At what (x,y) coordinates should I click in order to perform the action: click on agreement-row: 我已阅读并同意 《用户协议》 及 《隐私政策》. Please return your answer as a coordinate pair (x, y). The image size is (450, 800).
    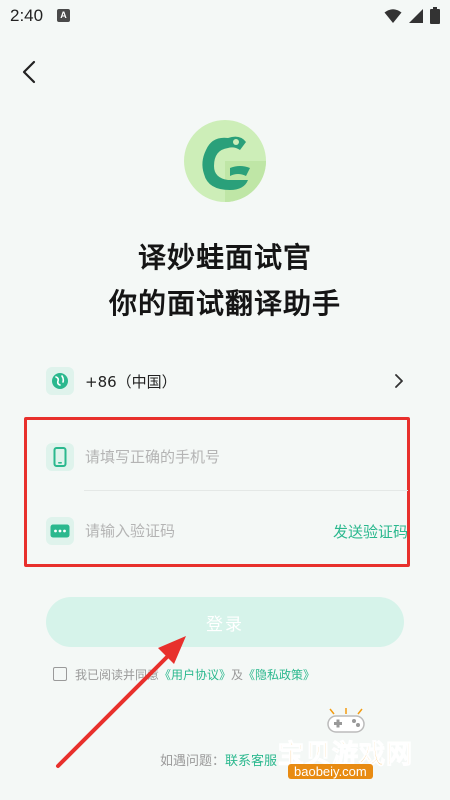
    Looking at the image, I should click on (184, 674).